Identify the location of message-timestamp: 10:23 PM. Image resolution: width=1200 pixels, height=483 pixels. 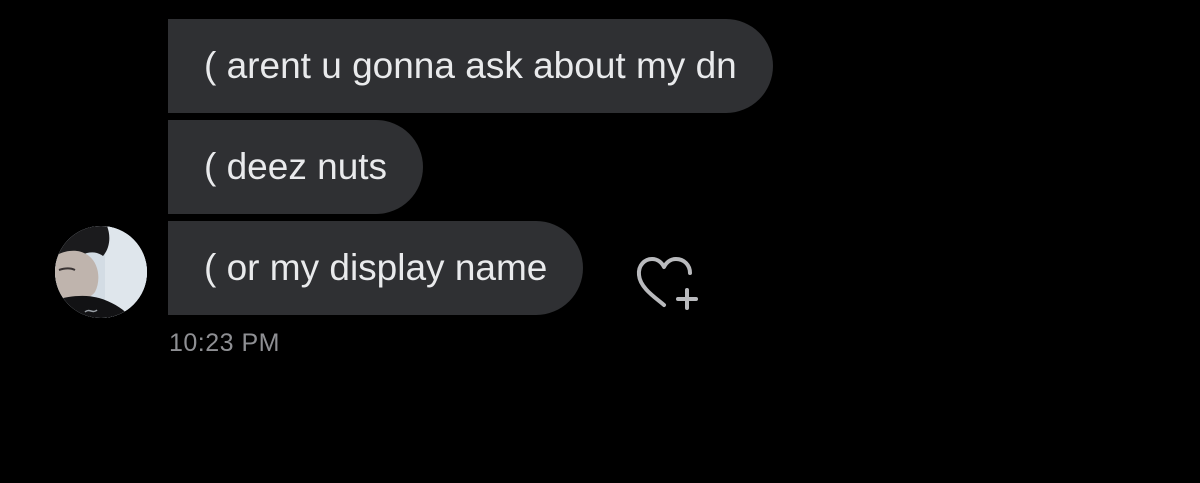
(225, 343).